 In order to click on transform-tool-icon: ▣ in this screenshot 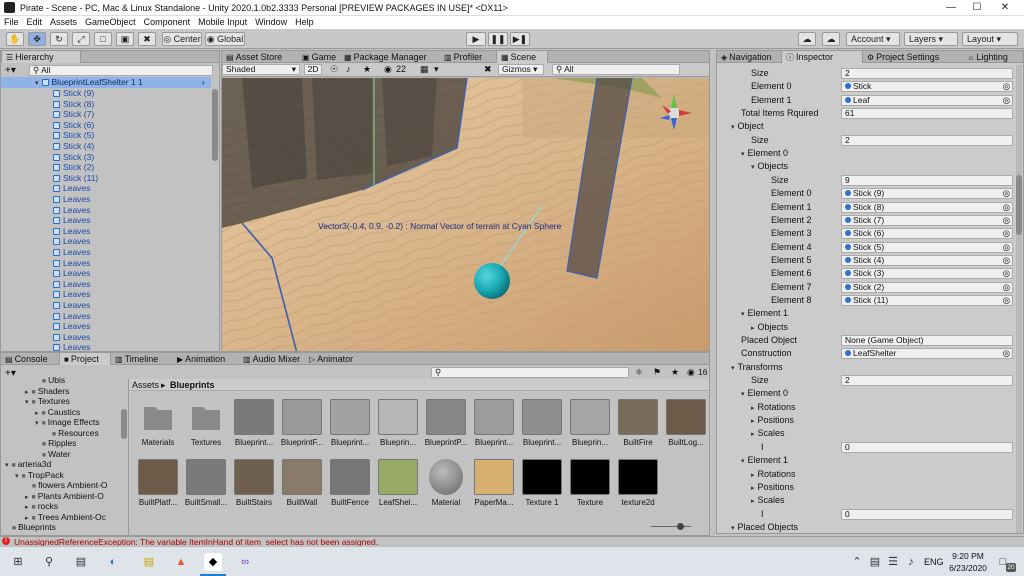, I will do `click(125, 39)`.